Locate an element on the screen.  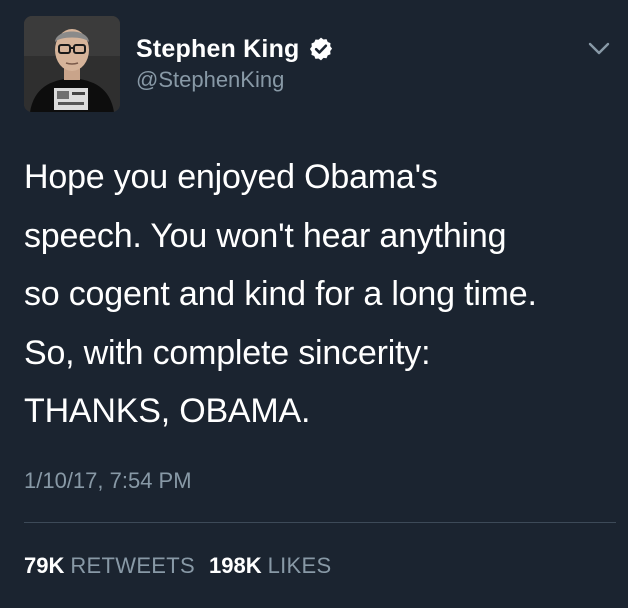
user-info: Stephen King @StephenKing is located at coordinates (235, 63).